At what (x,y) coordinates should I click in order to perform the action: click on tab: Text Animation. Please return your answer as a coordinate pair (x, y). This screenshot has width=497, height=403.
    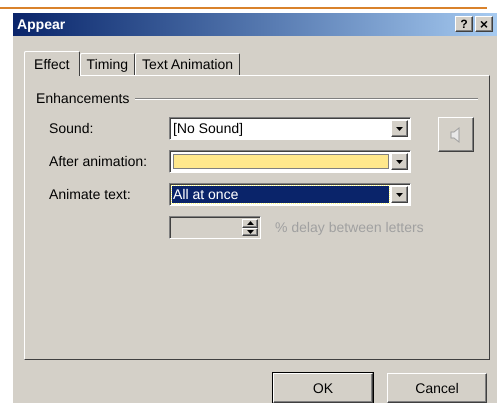
    Looking at the image, I should click on (187, 64).